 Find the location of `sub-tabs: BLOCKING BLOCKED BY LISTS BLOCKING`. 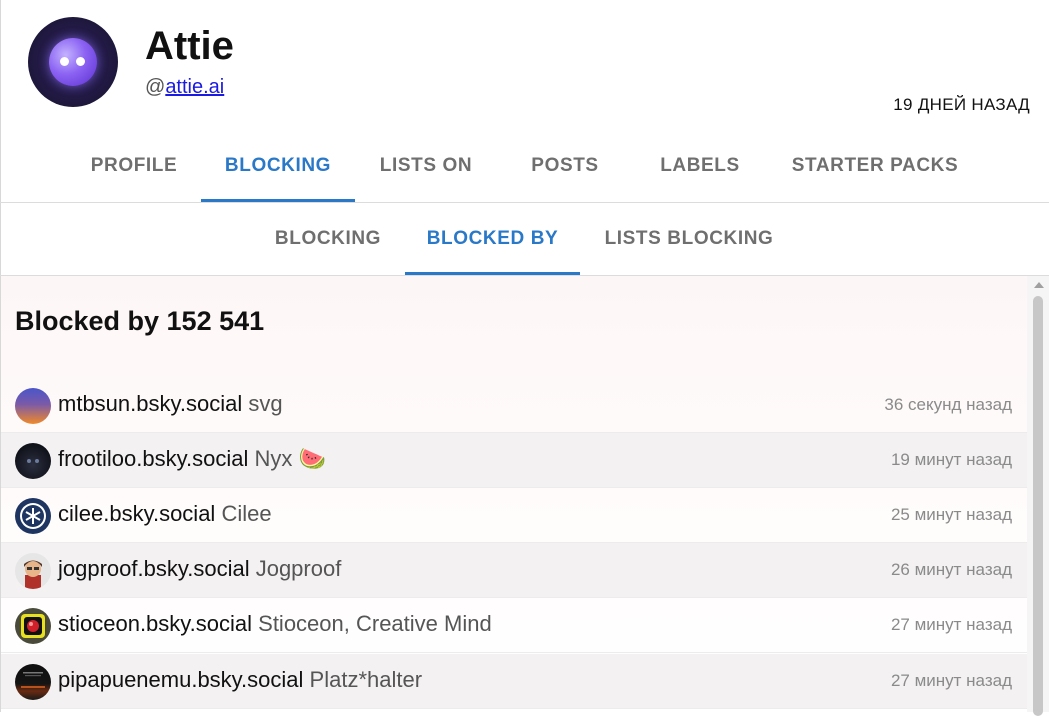

sub-tabs: BLOCKING BLOCKED BY LISTS BLOCKING is located at coordinates (524, 239).